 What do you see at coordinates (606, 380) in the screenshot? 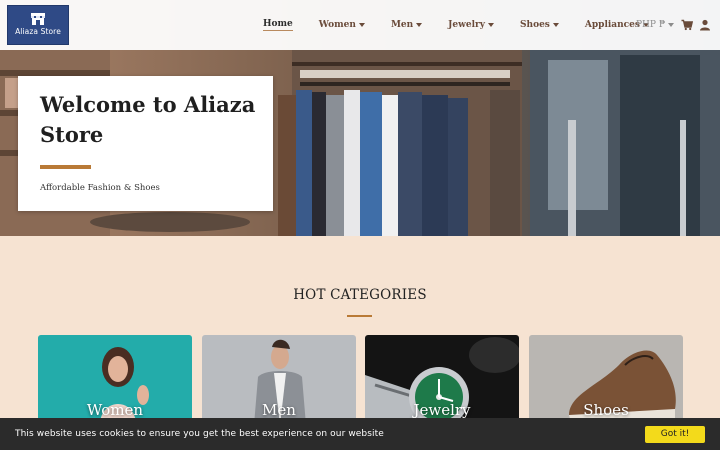
I see `category-card-shoes: Shoes` at bounding box center [606, 380].